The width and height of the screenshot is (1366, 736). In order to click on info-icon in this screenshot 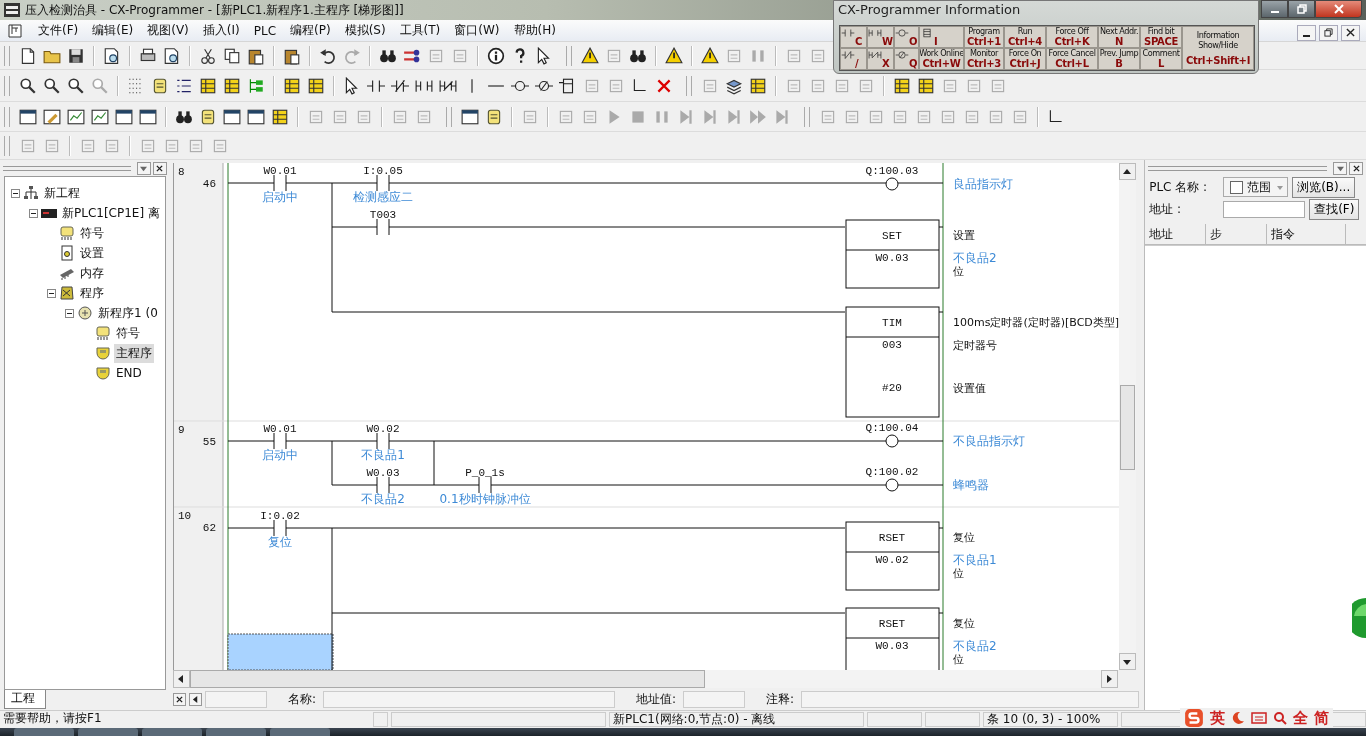, I will do `click(496, 55)`.